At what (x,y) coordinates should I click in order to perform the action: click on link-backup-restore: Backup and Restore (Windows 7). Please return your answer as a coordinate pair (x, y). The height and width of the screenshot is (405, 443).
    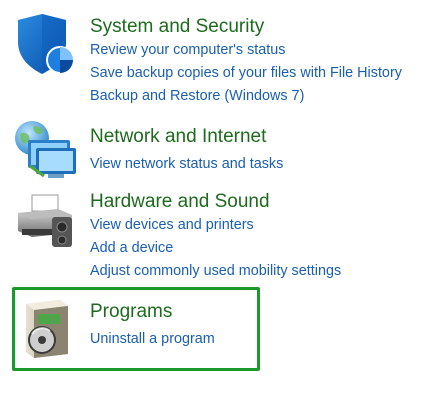
    Looking at the image, I should click on (197, 96).